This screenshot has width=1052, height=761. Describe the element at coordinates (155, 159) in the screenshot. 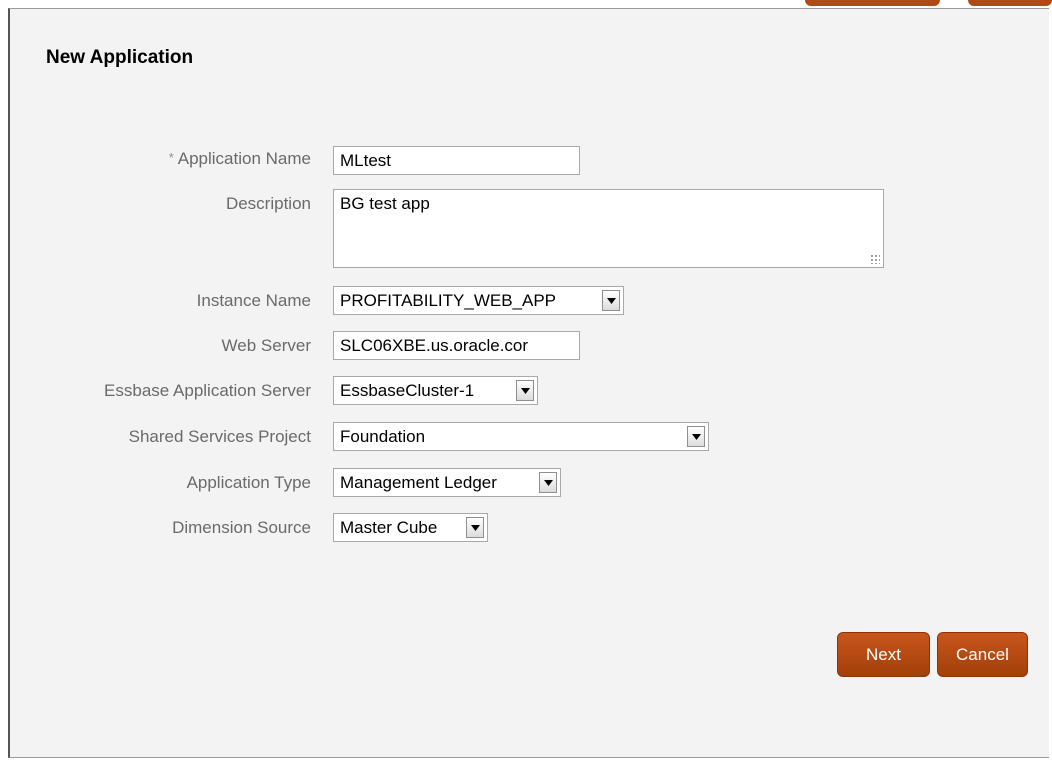

I see `application-name-label: * Application Name` at that location.